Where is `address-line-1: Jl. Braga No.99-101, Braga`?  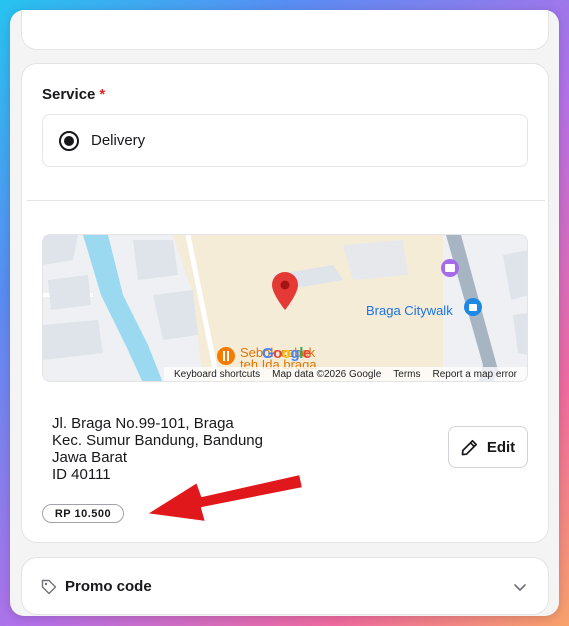 address-line-1: Jl. Braga No.99-101, Braga is located at coordinates (143, 423).